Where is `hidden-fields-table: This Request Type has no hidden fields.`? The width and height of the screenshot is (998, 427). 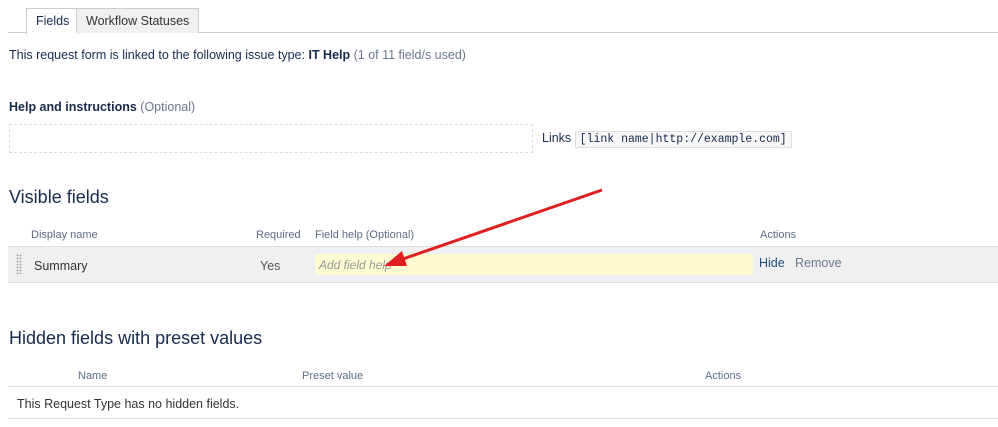 hidden-fields-table: This Request Type has no hidden fields. is located at coordinates (503, 402).